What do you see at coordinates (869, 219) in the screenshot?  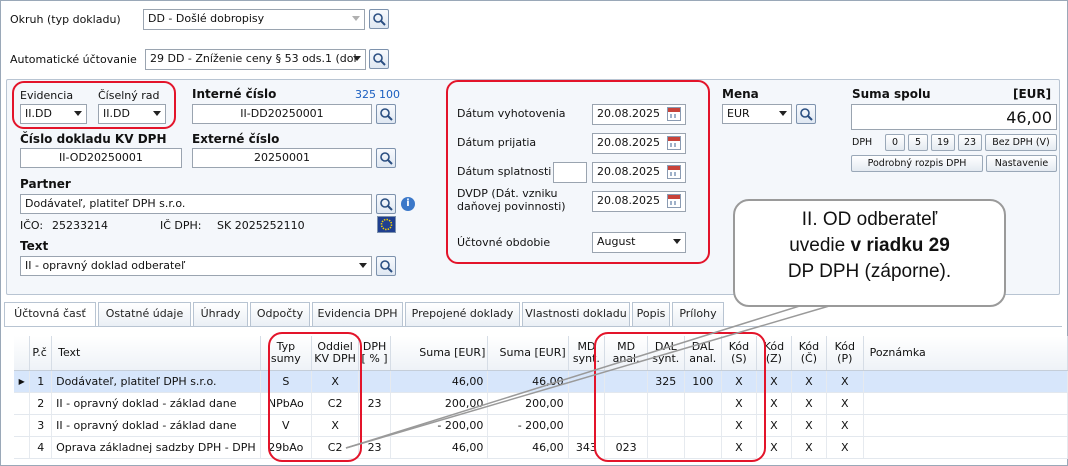 I see `callout-line1: II. OD odberateľ` at bounding box center [869, 219].